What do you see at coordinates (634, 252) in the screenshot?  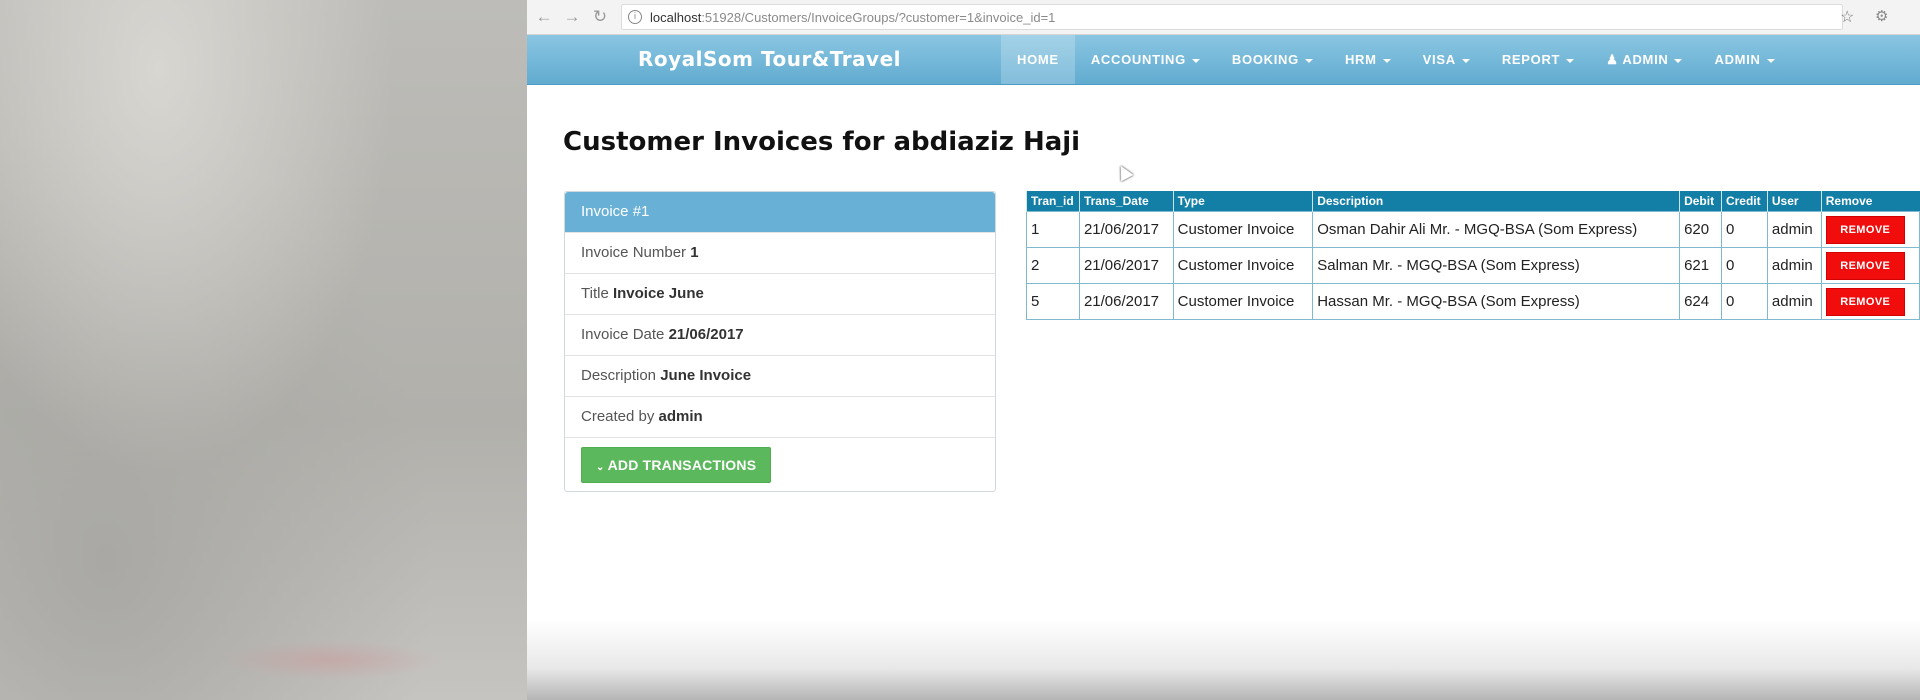 I see `row-label: Invoice Number` at bounding box center [634, 252].